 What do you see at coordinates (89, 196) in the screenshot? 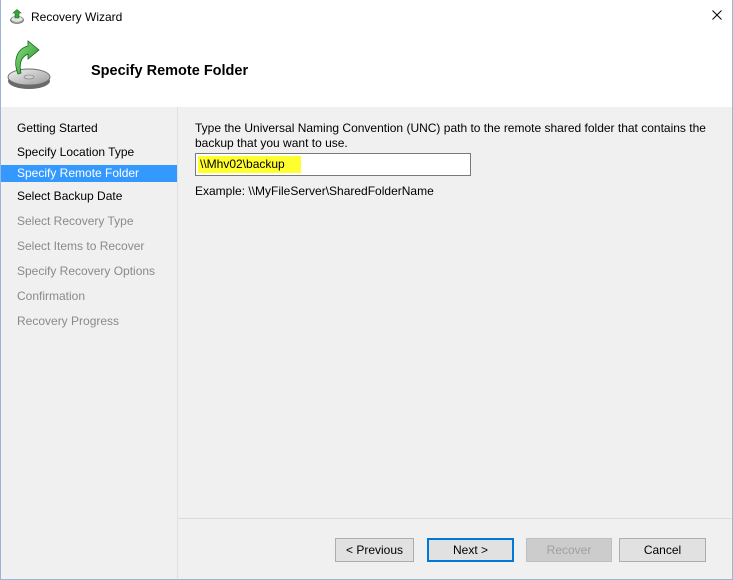
I see `nav-item-select-backup-date: Select Backup Date` at bounding box center [89, 196].